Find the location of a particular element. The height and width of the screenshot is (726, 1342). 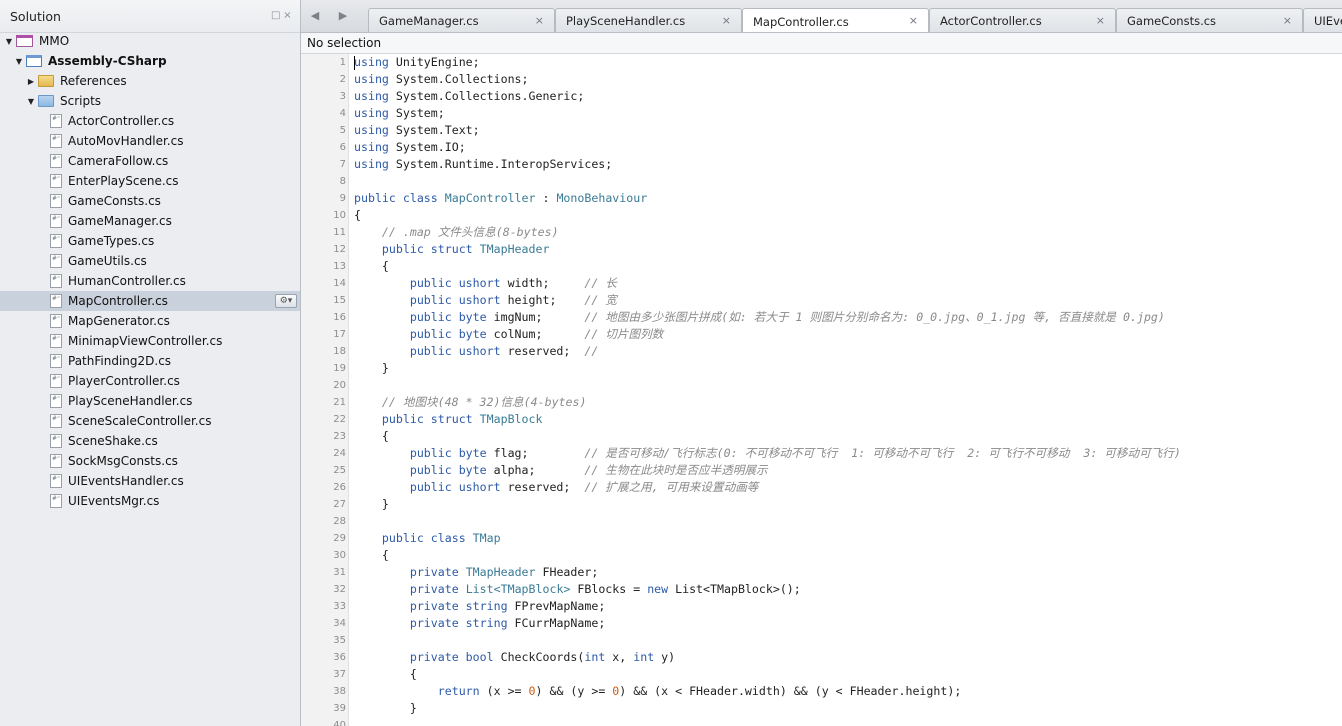

tree-item-label: ActorController.cs is located at coordinates (121, 121).